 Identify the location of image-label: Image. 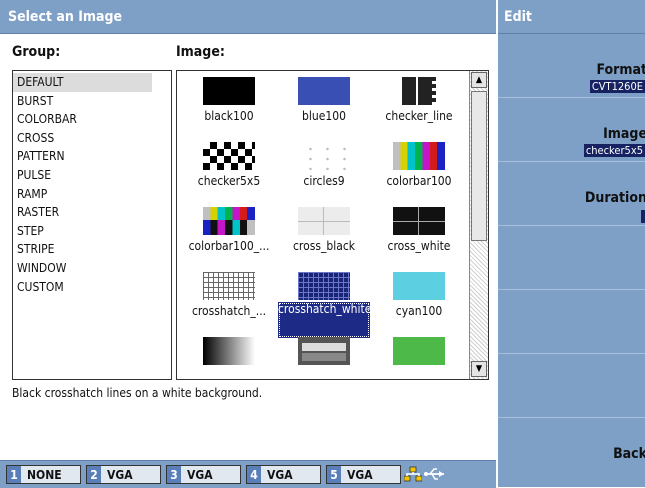
(624, 134).